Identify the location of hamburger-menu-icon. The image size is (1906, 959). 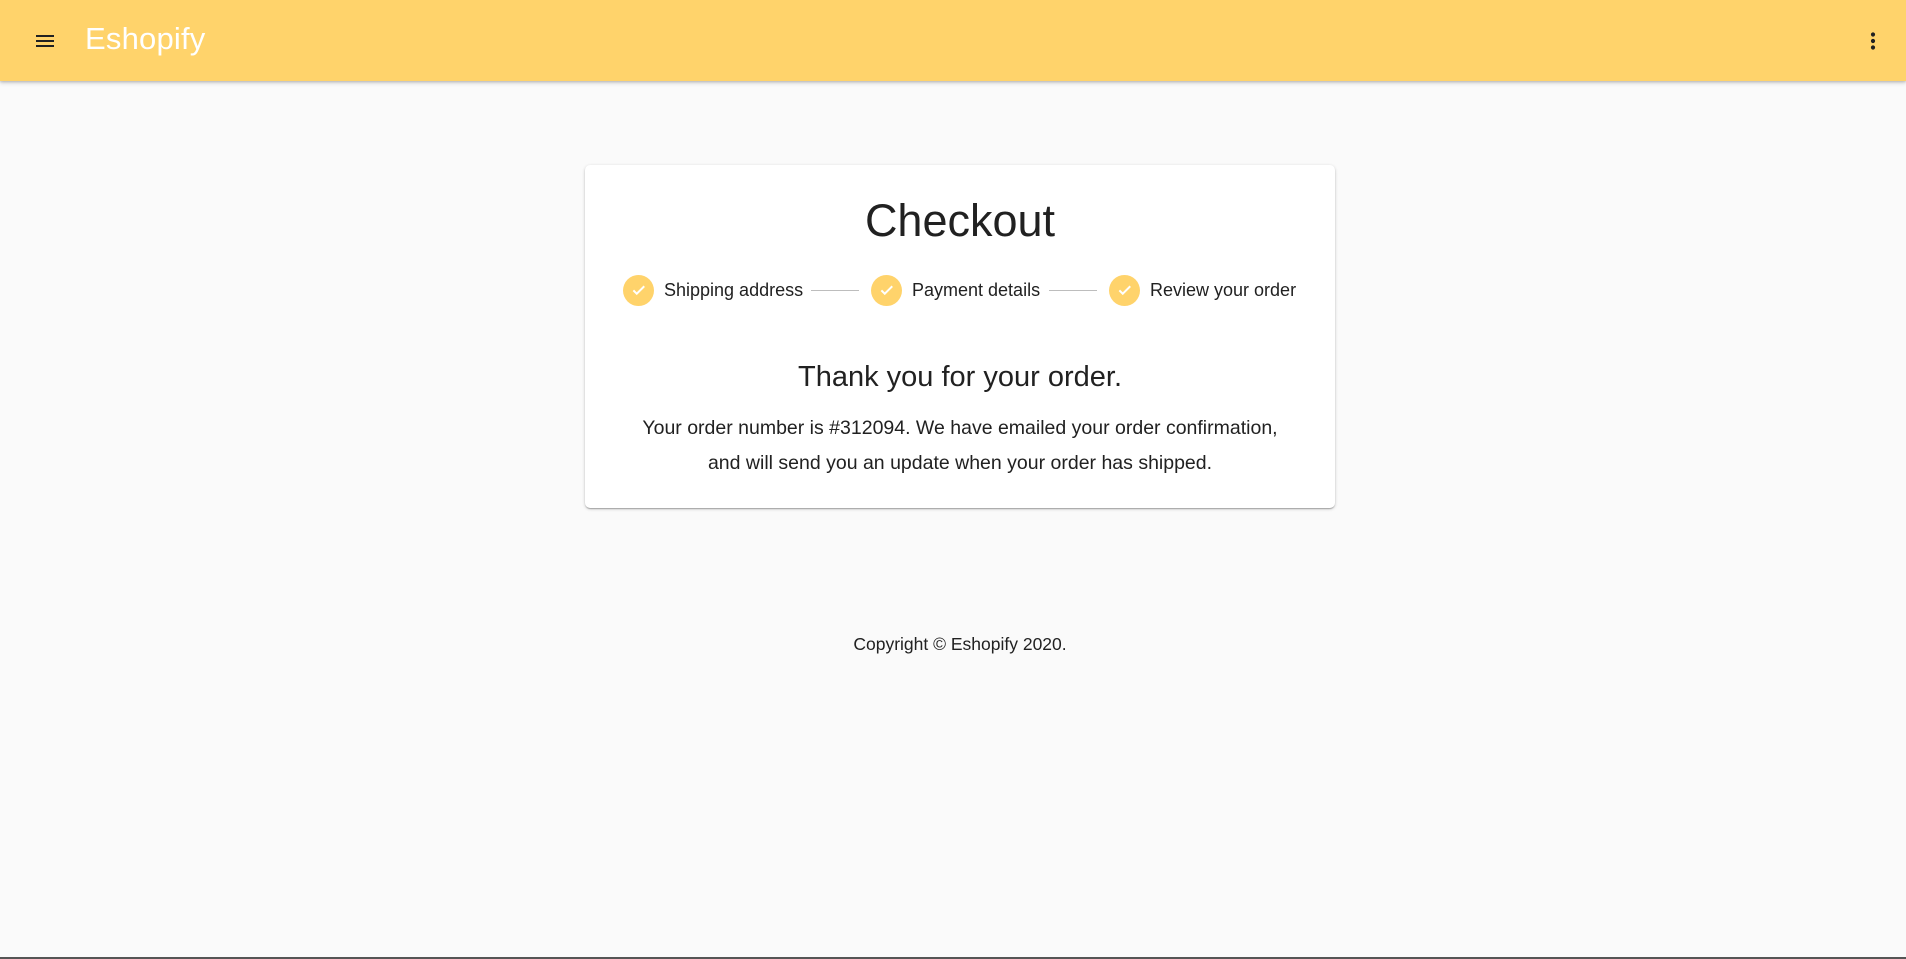
(45, 41).